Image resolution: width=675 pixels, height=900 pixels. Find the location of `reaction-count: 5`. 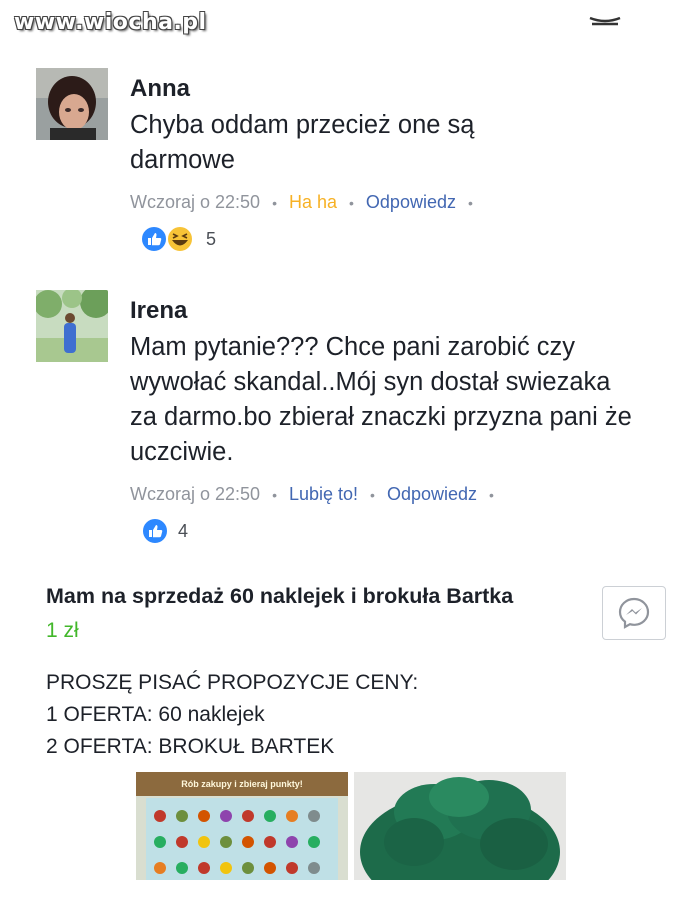

reaction-count: 5 is located at coordinates (211, 238).